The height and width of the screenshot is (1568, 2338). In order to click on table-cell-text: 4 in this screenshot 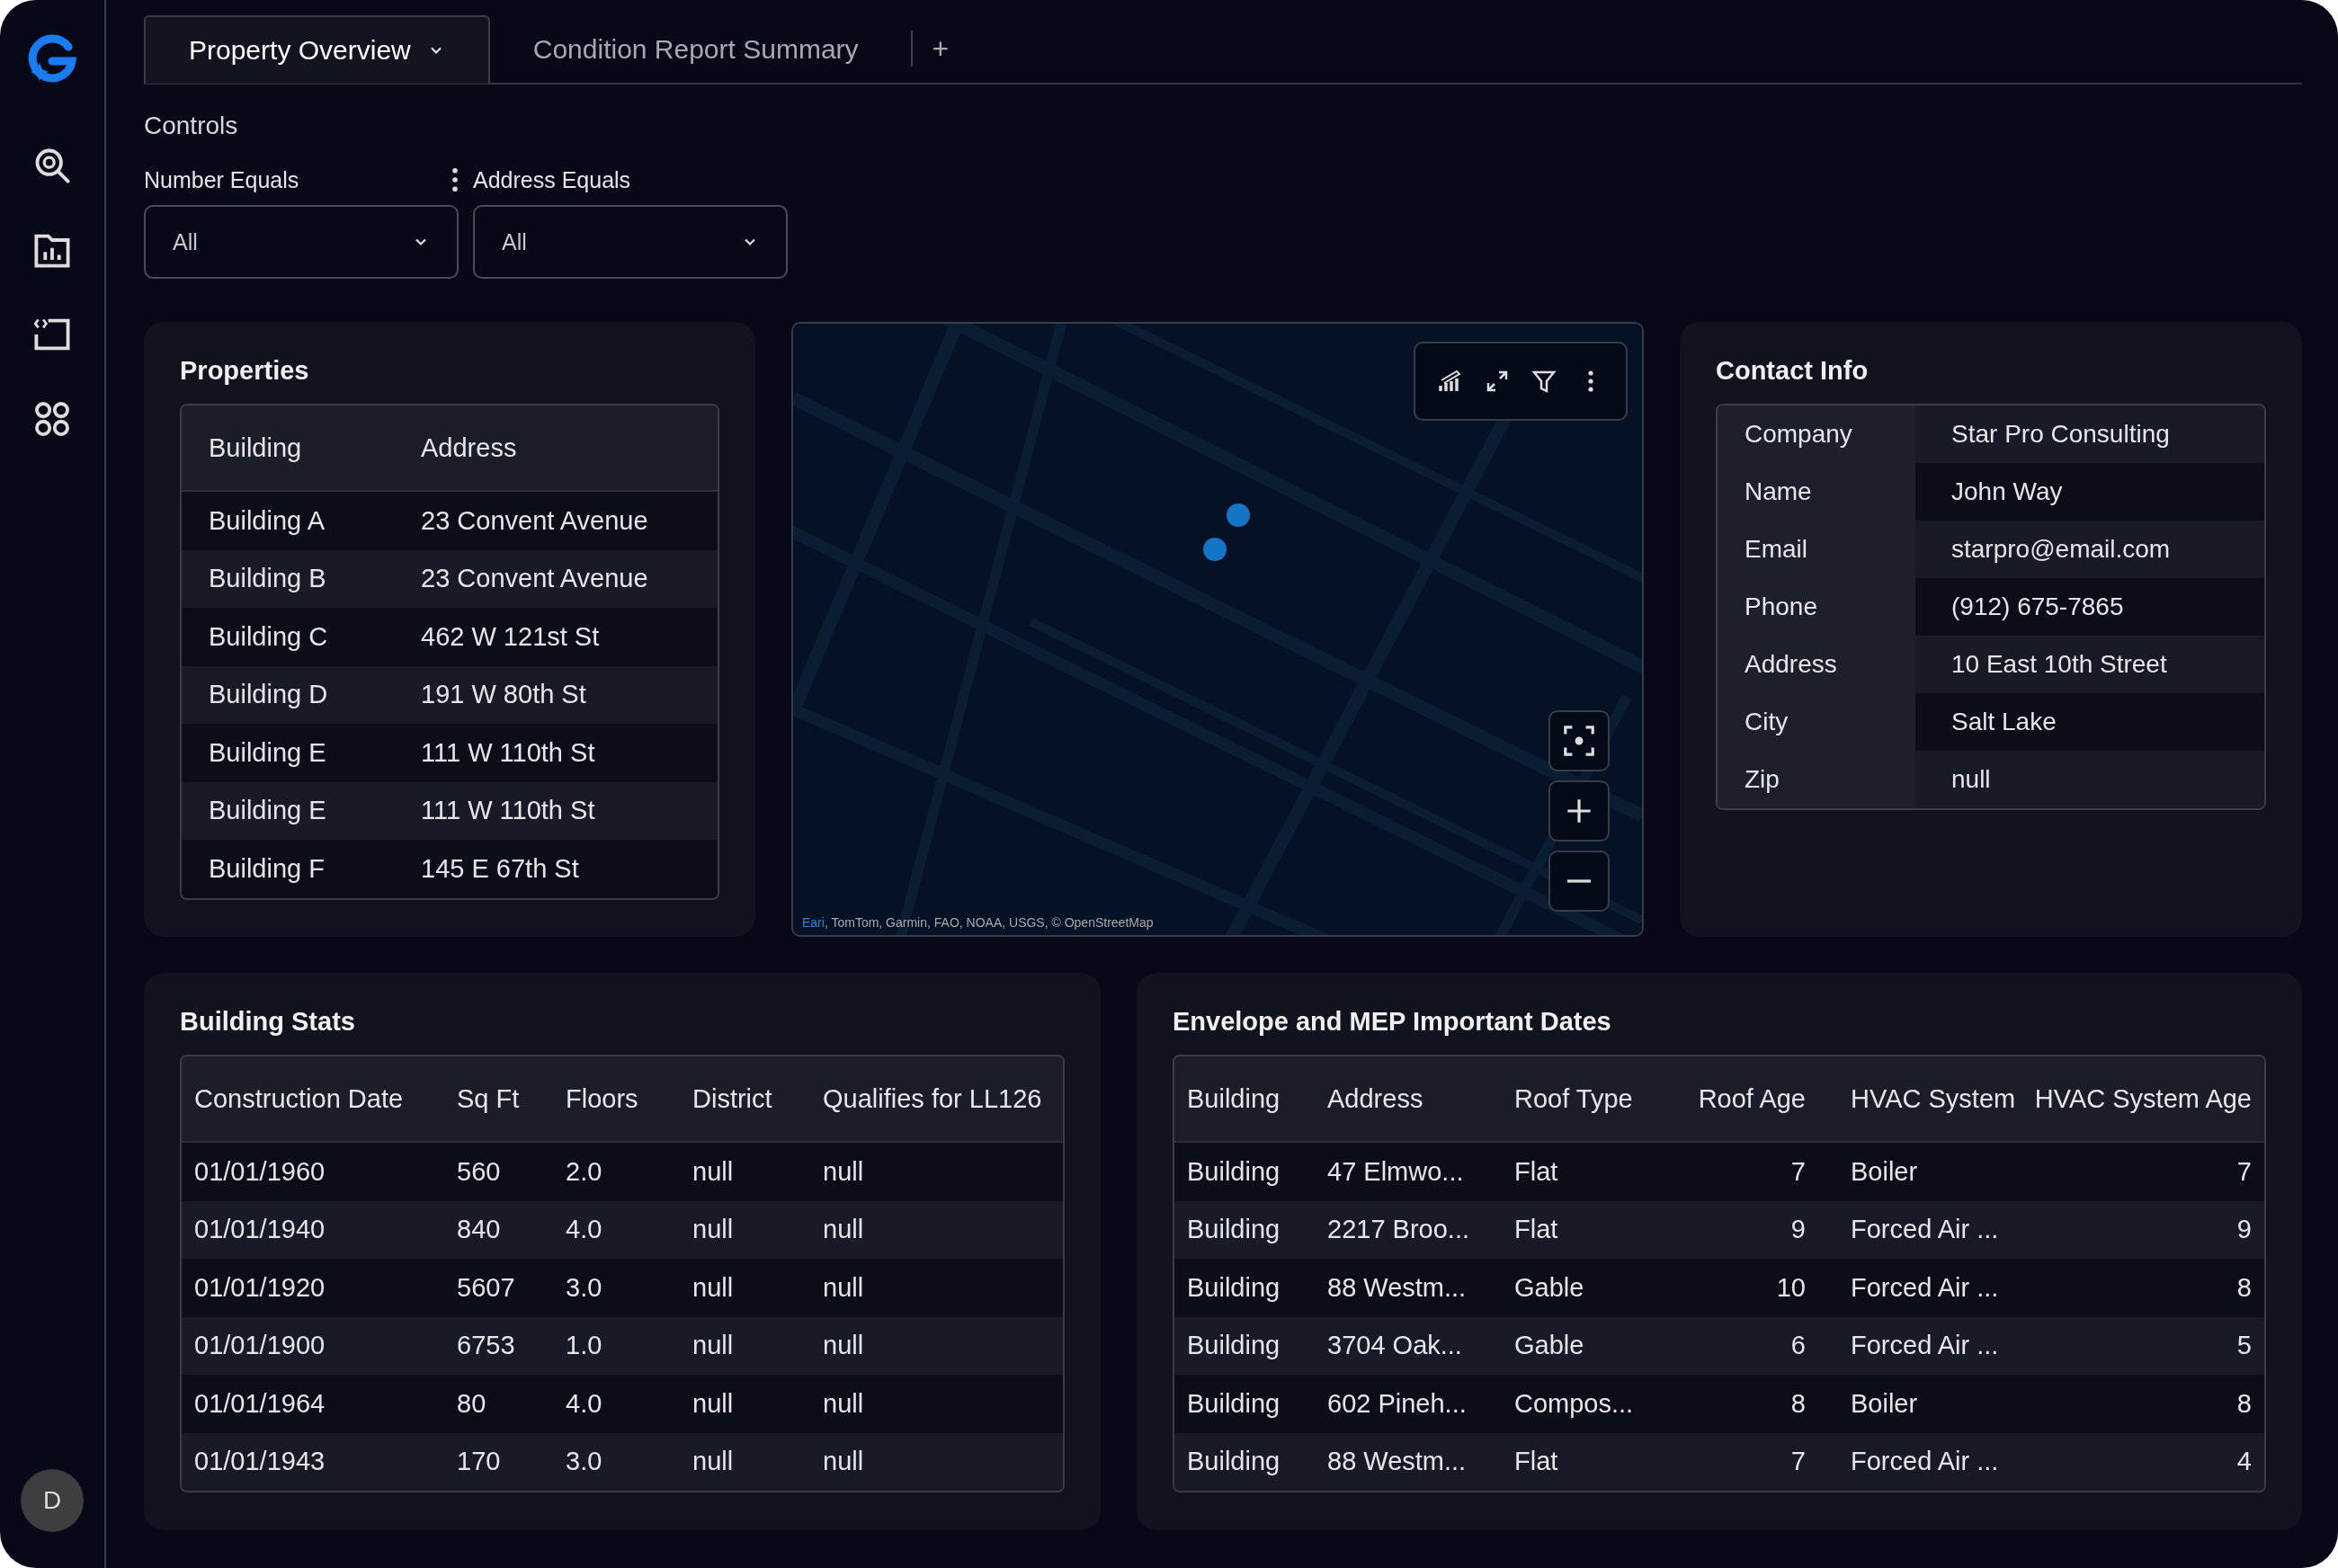, I will do `click(2244, 1462)`.